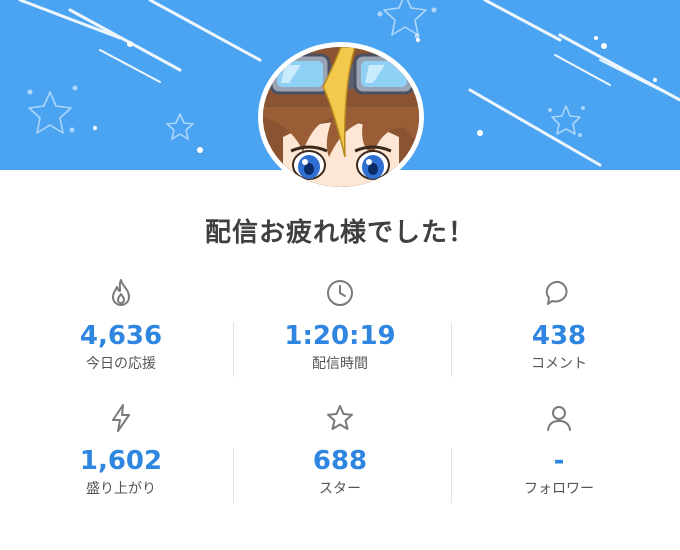 This screenshot has width=680, height=550. What do you see at coordinates (559, 489) in the screenshot?
I see `stat-label: フォロワー` at bounding box center [559, 489].